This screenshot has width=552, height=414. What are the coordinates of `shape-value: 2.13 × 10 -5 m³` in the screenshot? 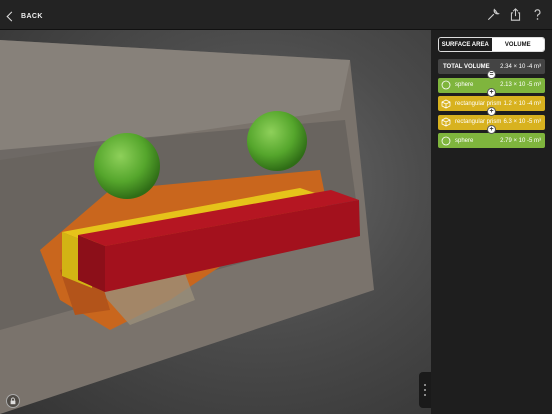 It's located at (520, 85).